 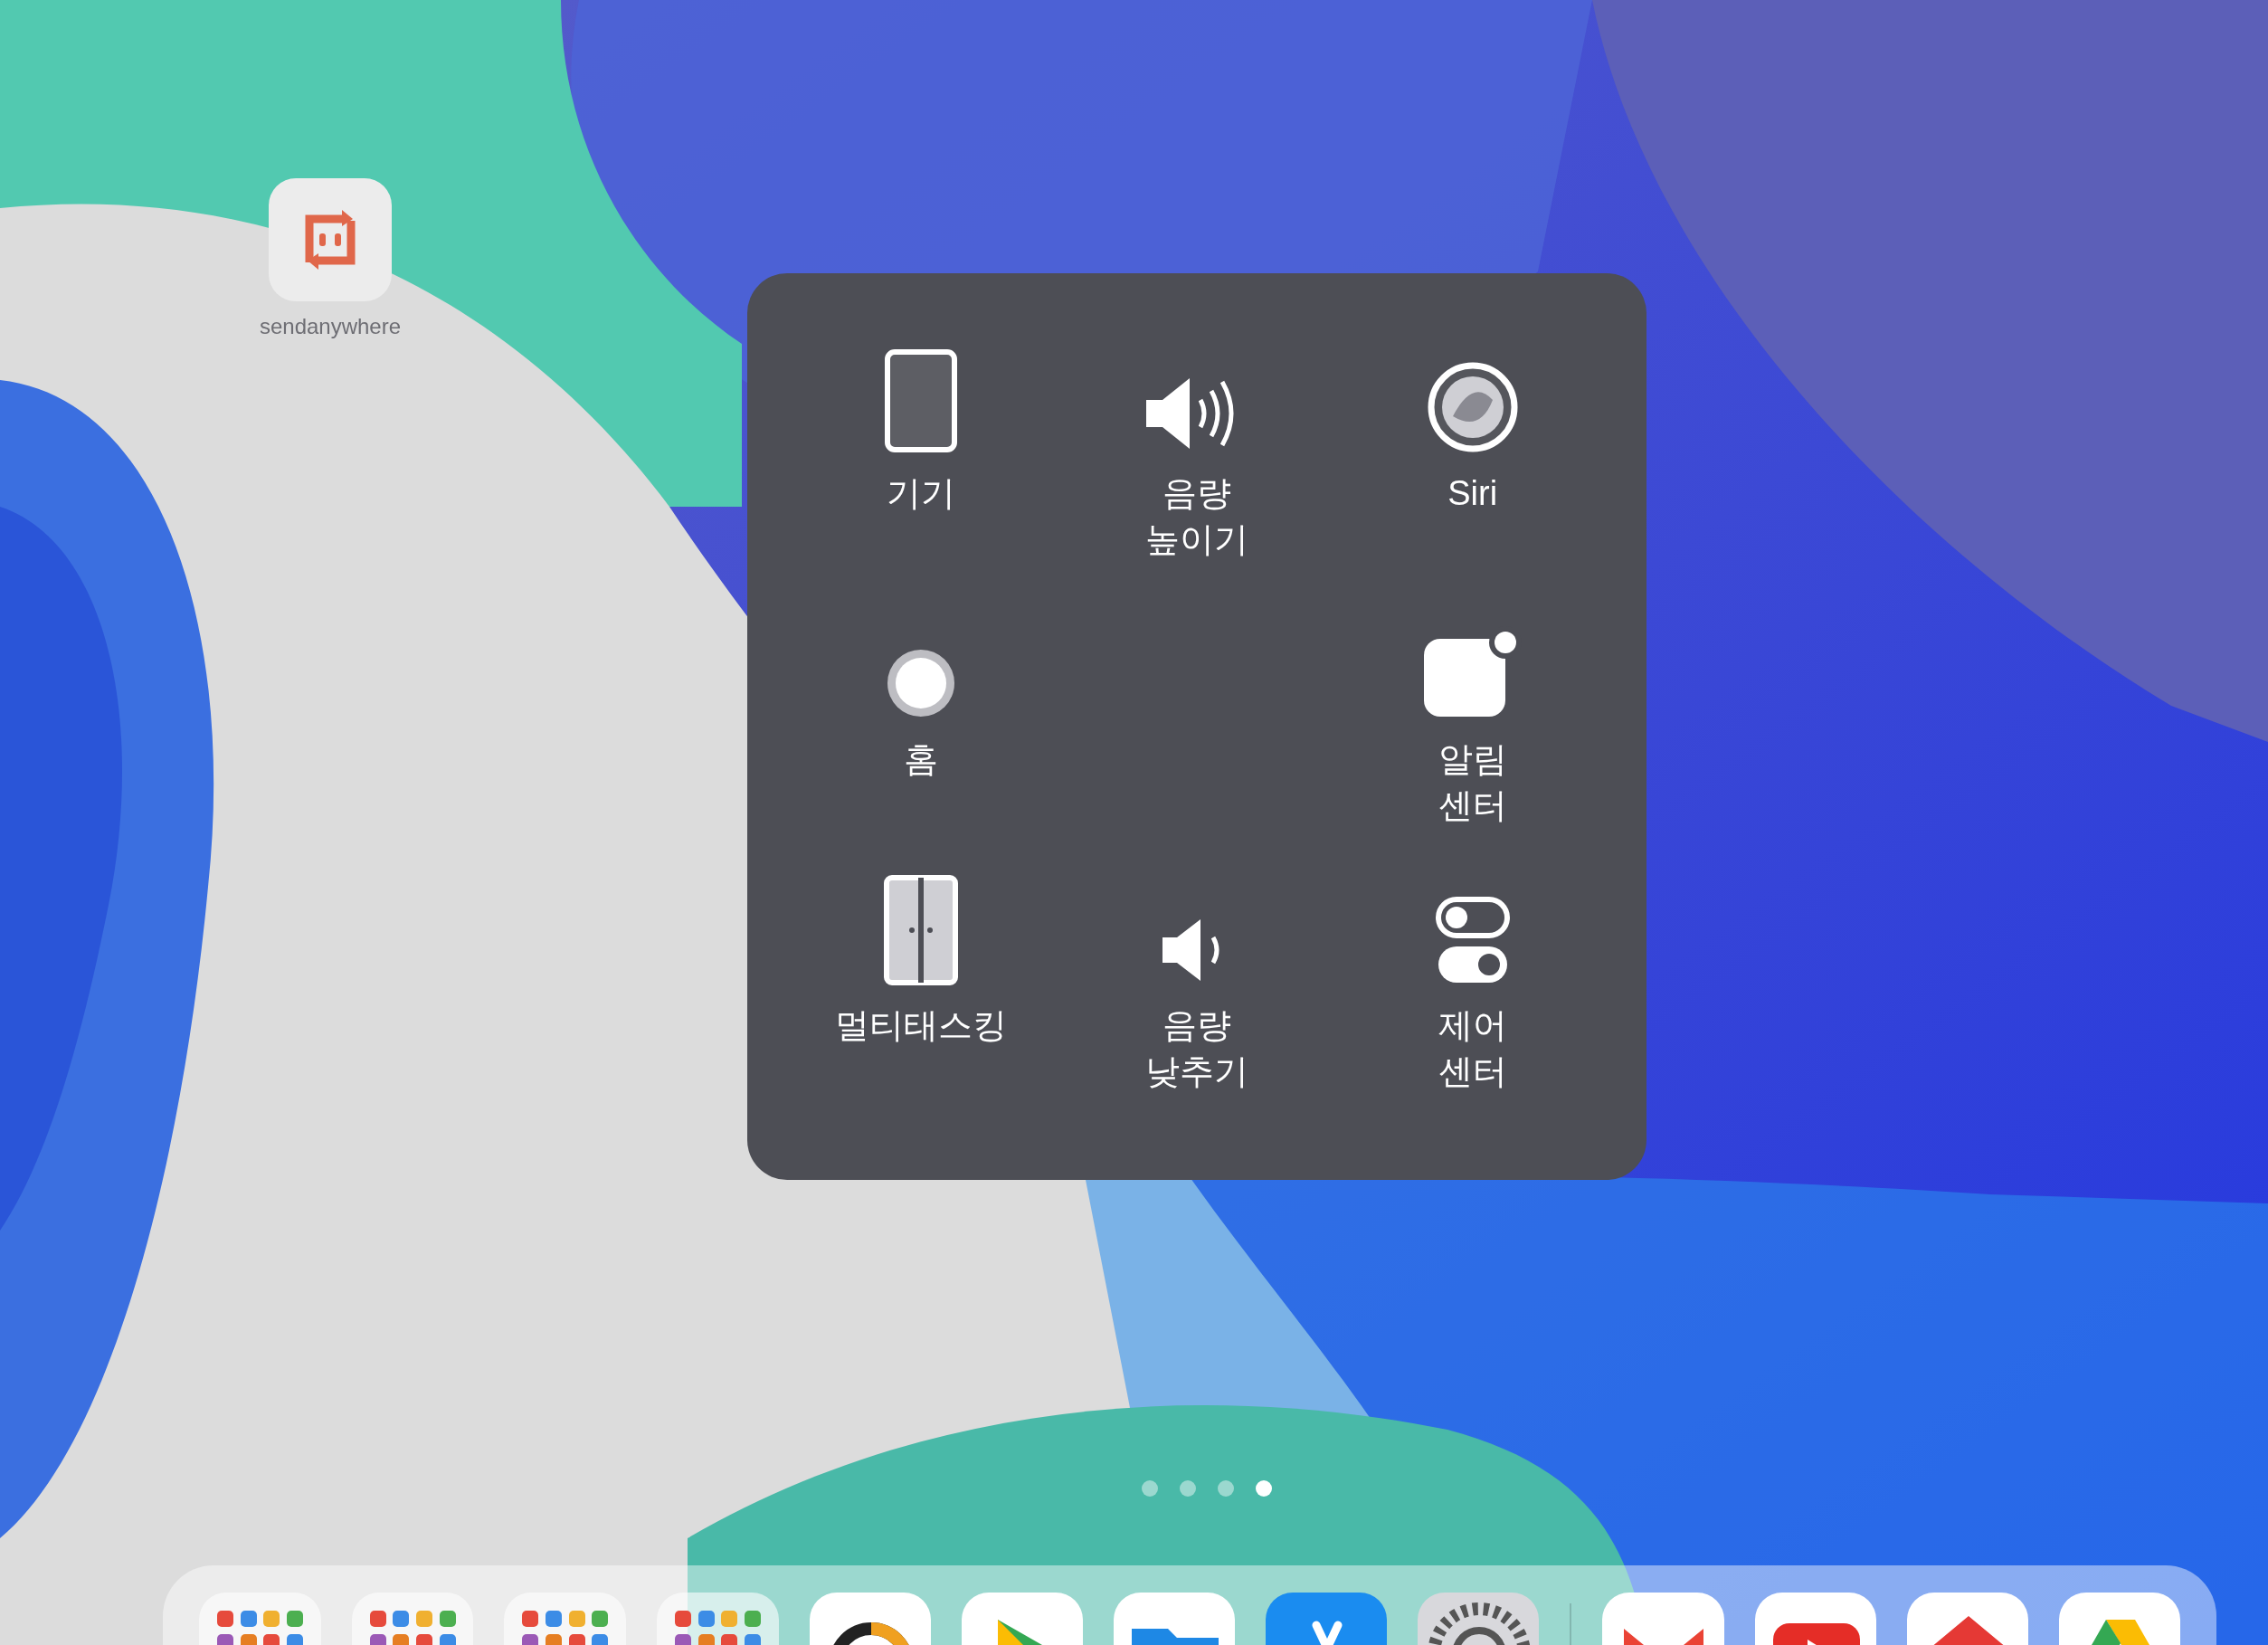 What do you see at coordinates (921, 493) in the screenshot?
I see `menu-label: 기기` at bounding box center [921, 493].